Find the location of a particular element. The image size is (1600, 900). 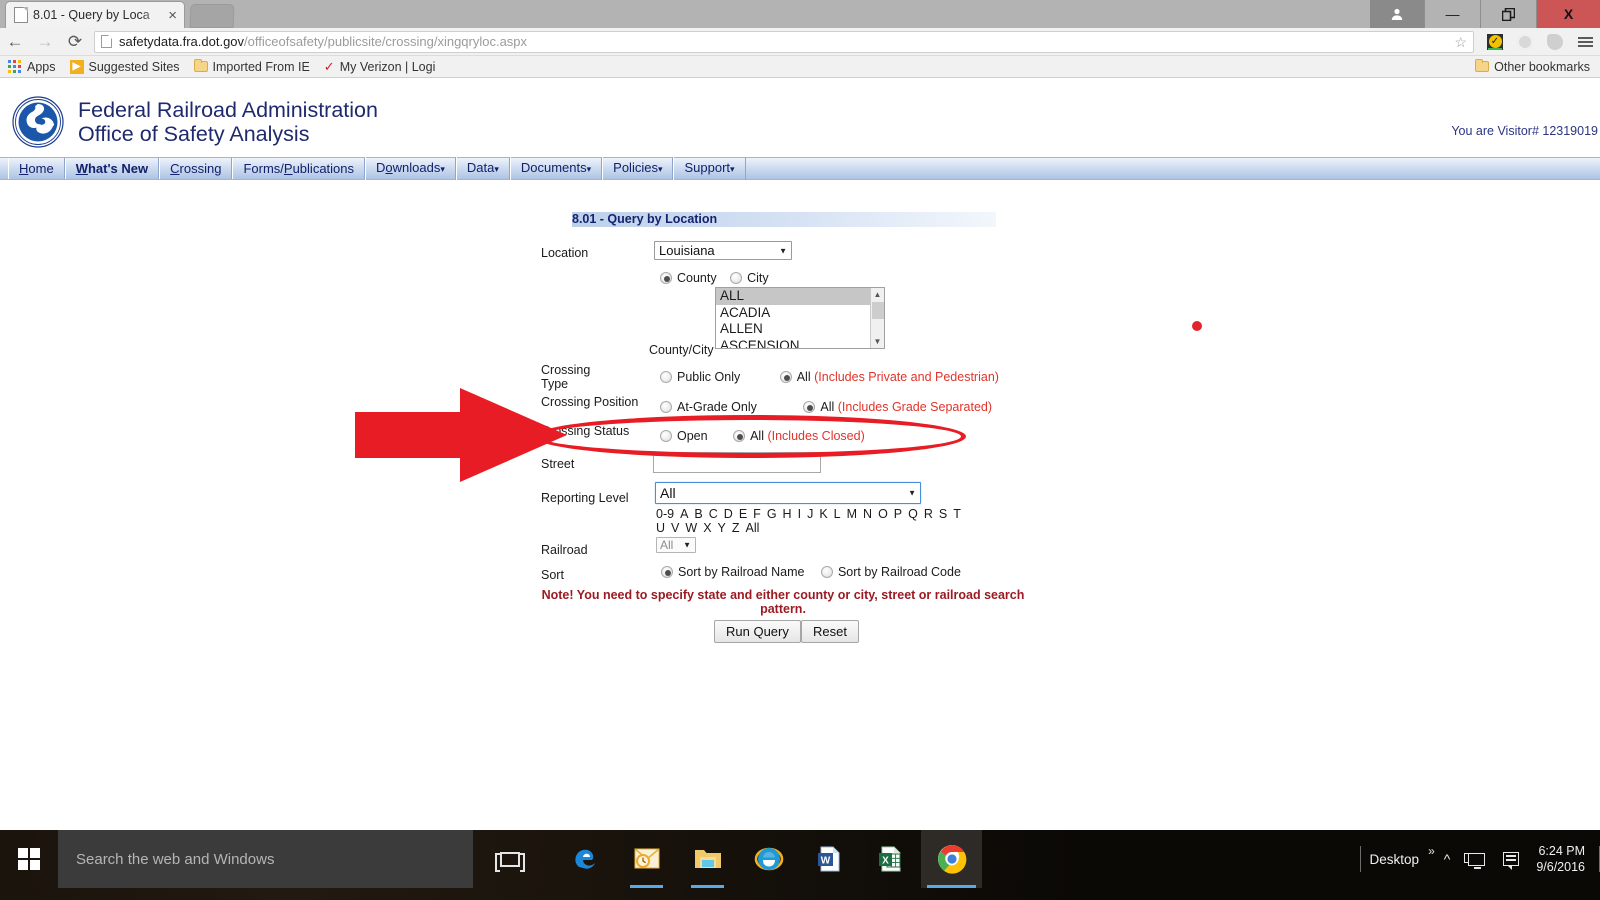

nav-item-policies: Policies▾ is located at coordinates (638, 168).